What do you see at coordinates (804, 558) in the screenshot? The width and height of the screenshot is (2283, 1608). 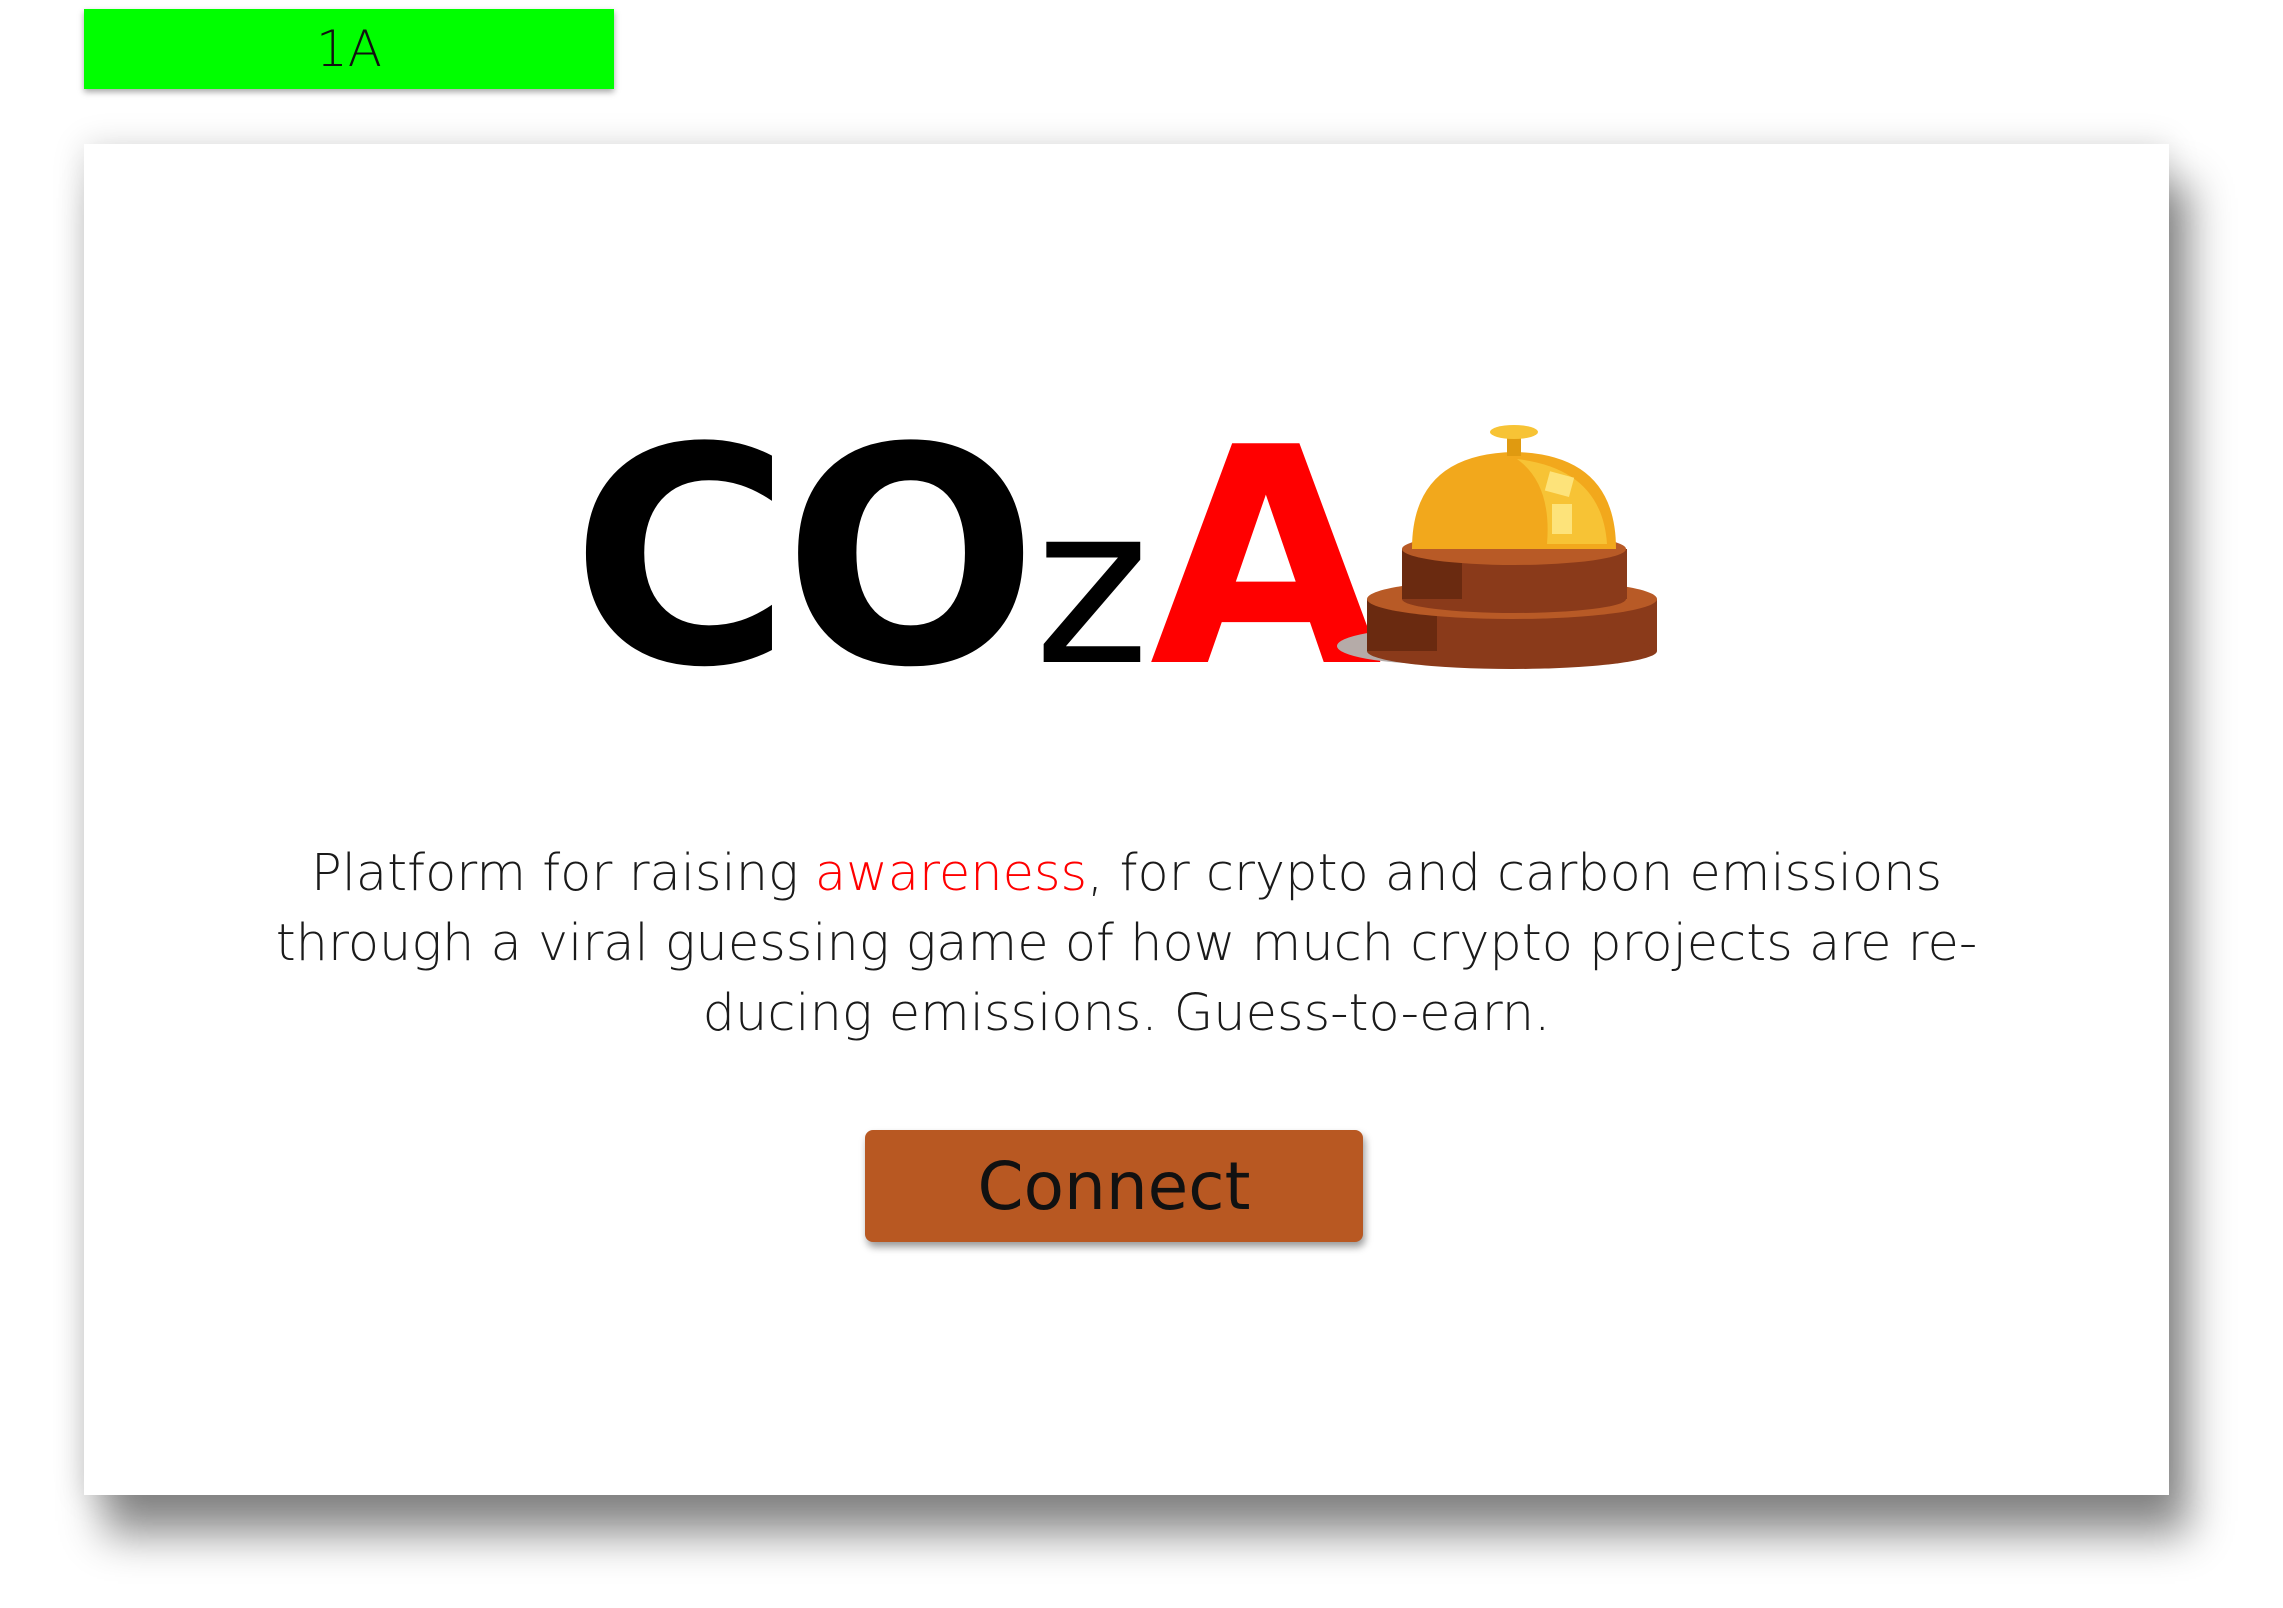 I see `logo-part-co: CO` at bounding box center [804, 558].